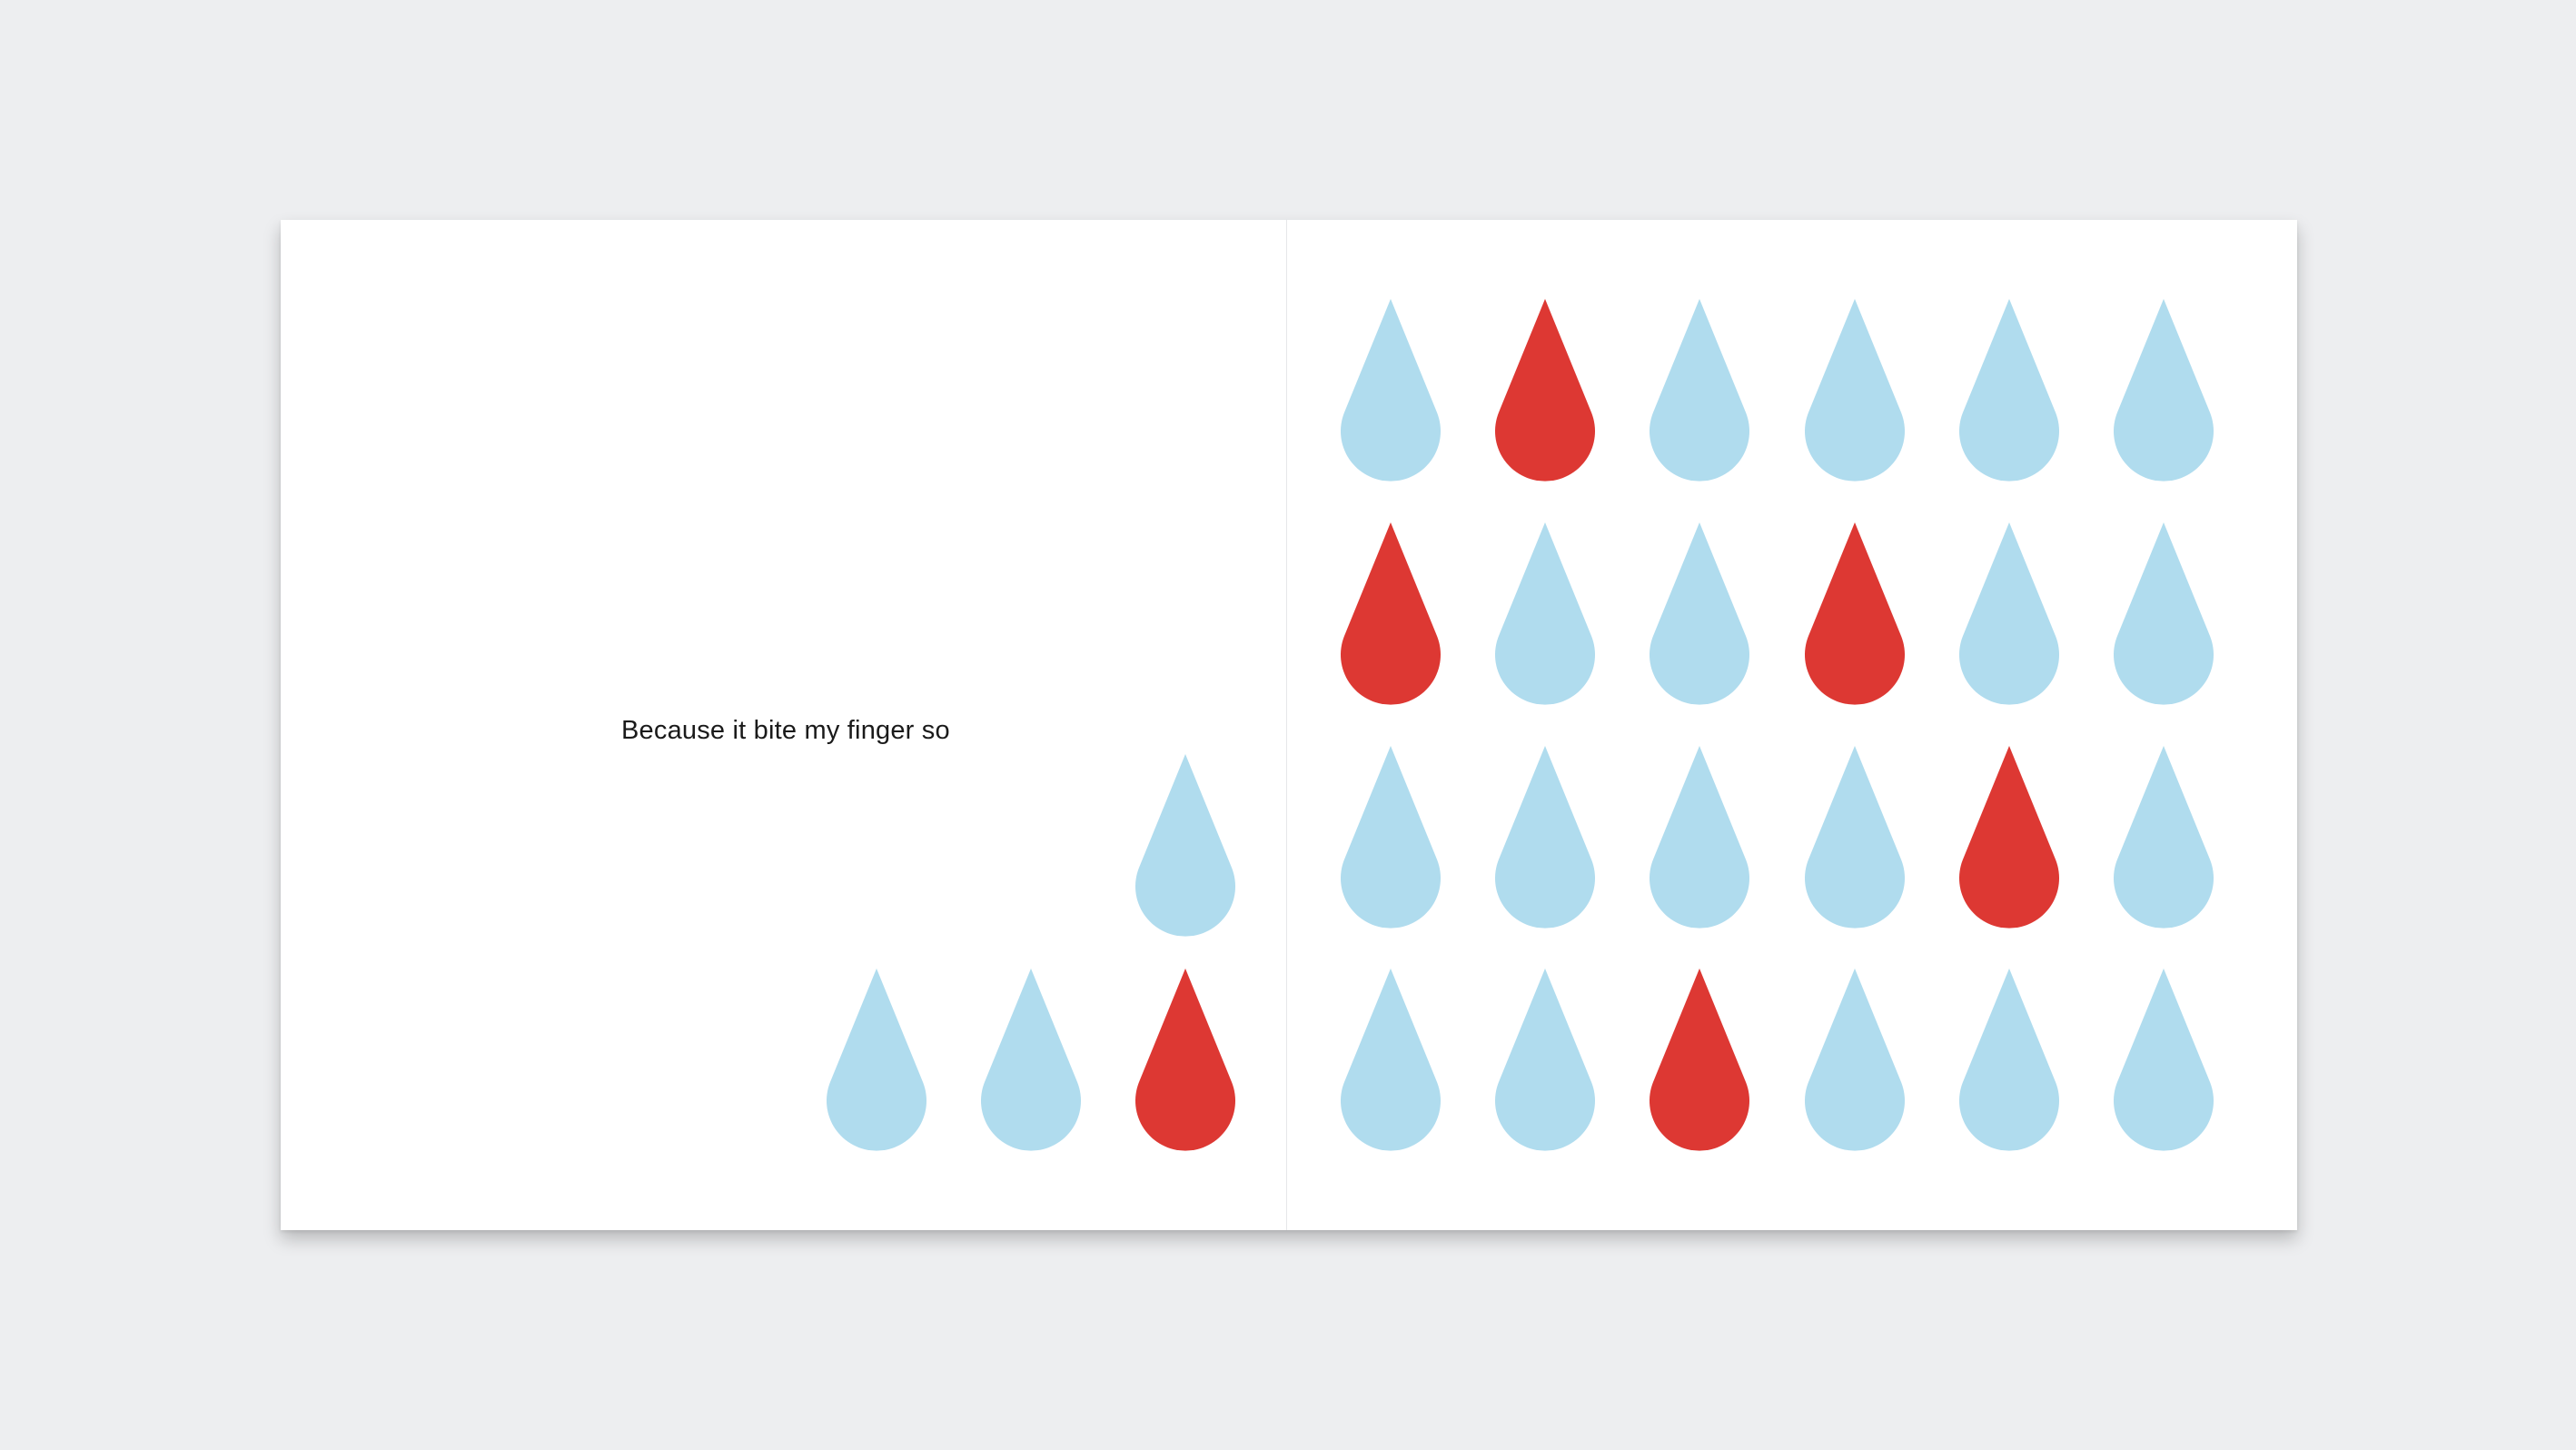 The height and width of the screenshot is (1450, 2576). What do you see at coordinates (1030, 952) in the screenshot?
I see `left-drops-illustration` at bounding box center [1030, 952].